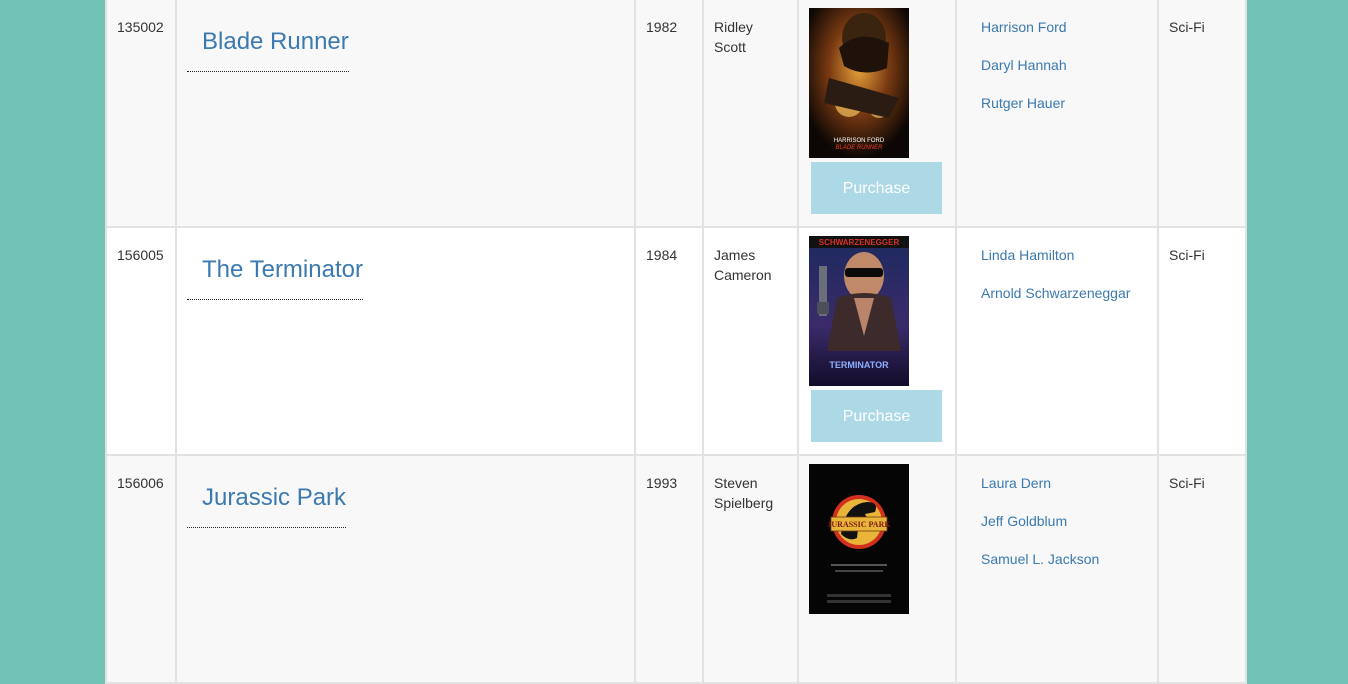 The width and height of the screenshot is (1348, 684). I want to click on movie-year: 1982, so click(662, 27).